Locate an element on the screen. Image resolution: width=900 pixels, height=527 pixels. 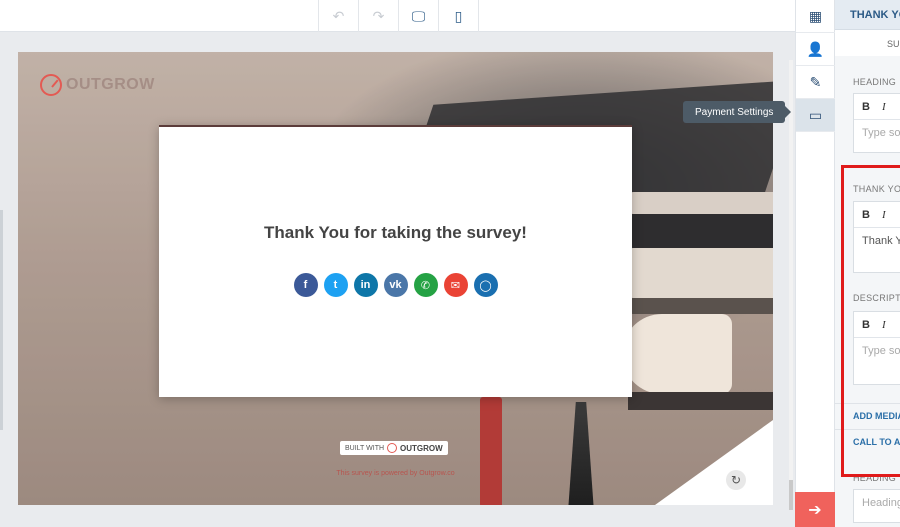
whatsapp-icon: ✆ is located at coordinates (425, 285).